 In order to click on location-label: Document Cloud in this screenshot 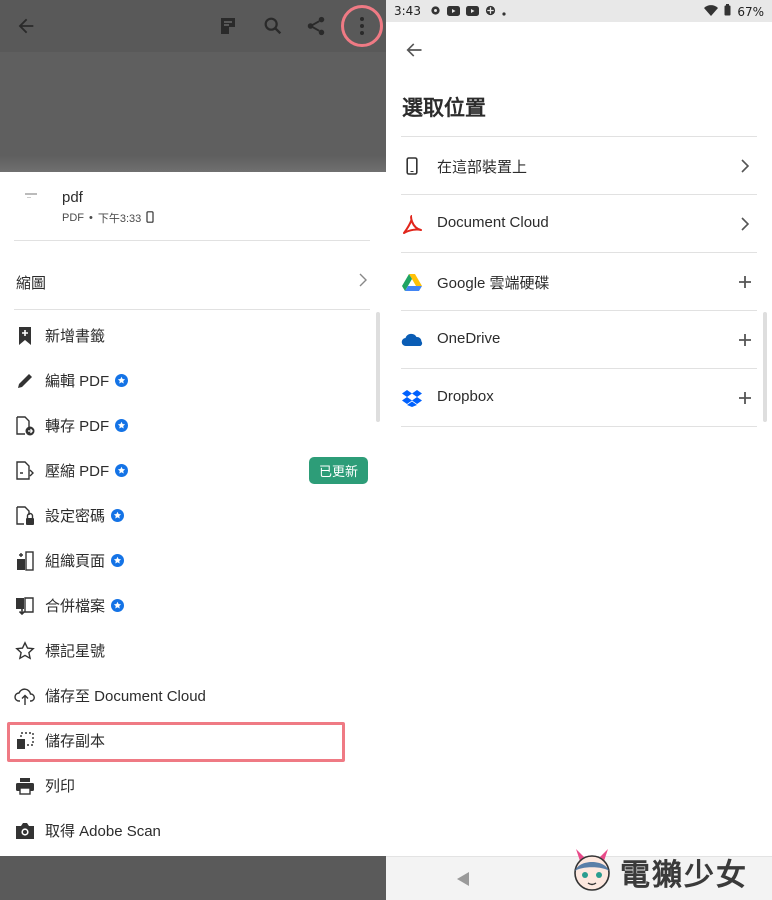, I will do `click(493, 222)`.